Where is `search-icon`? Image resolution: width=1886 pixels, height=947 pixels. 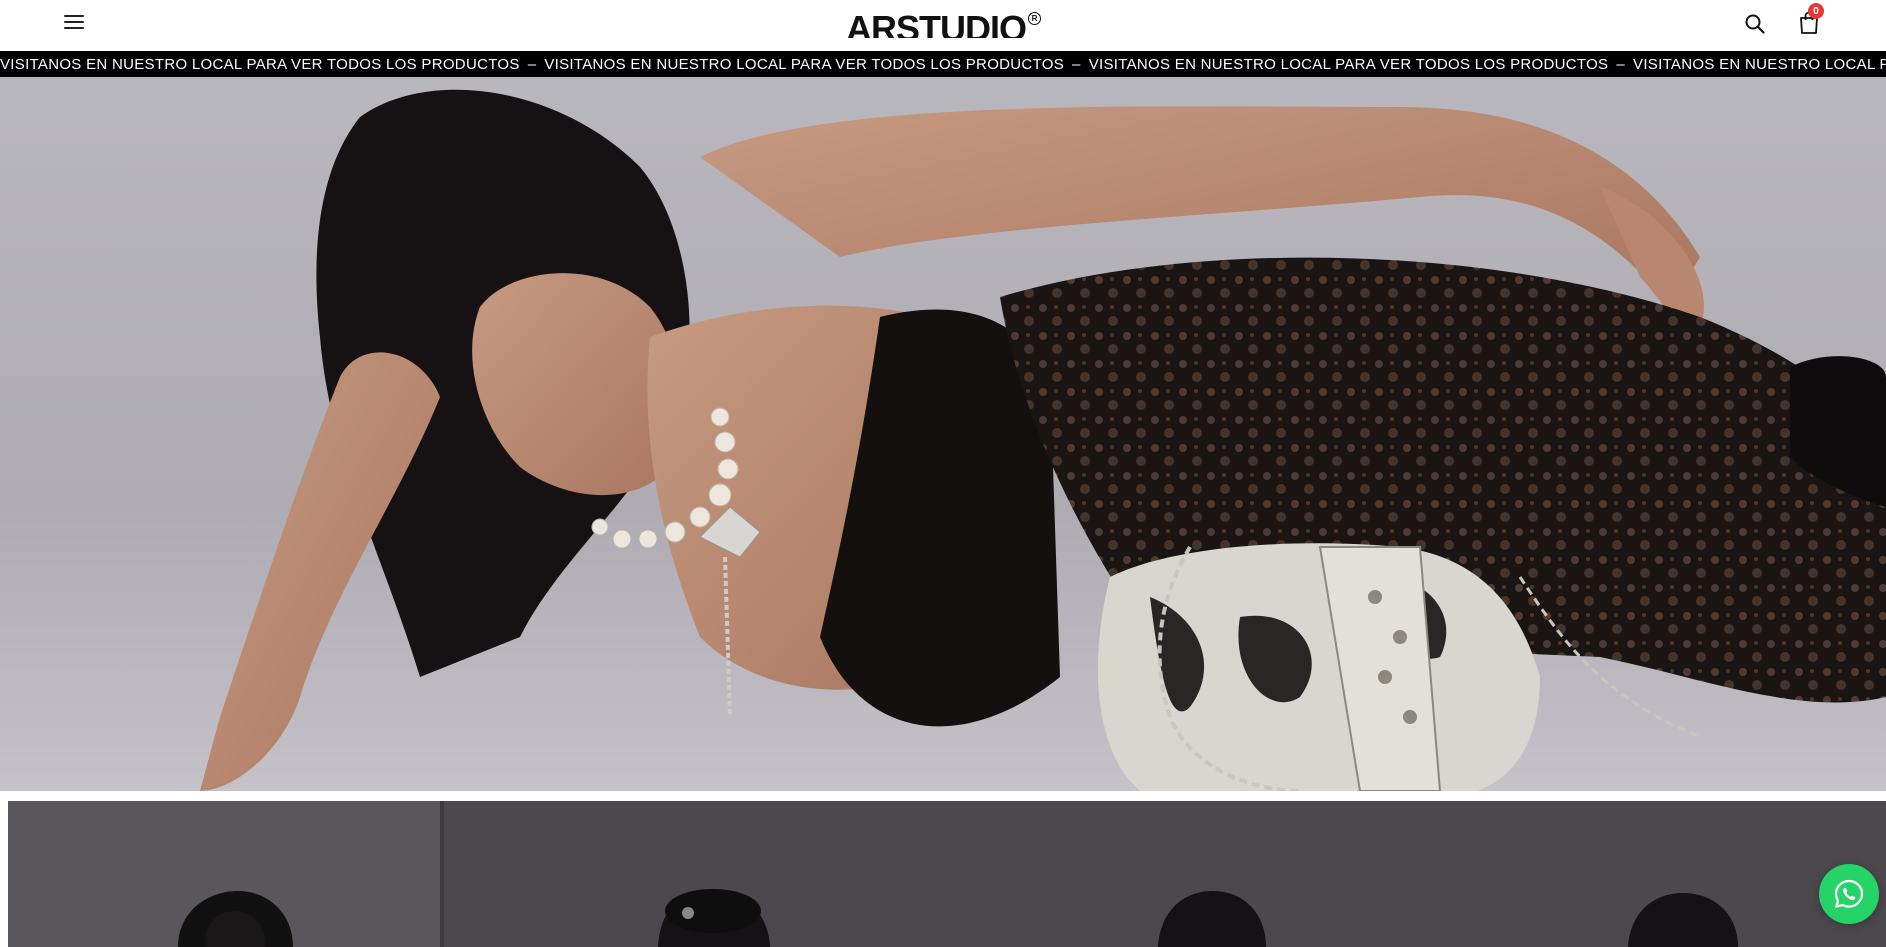 search-icon is located at coordinates (1755, 24).